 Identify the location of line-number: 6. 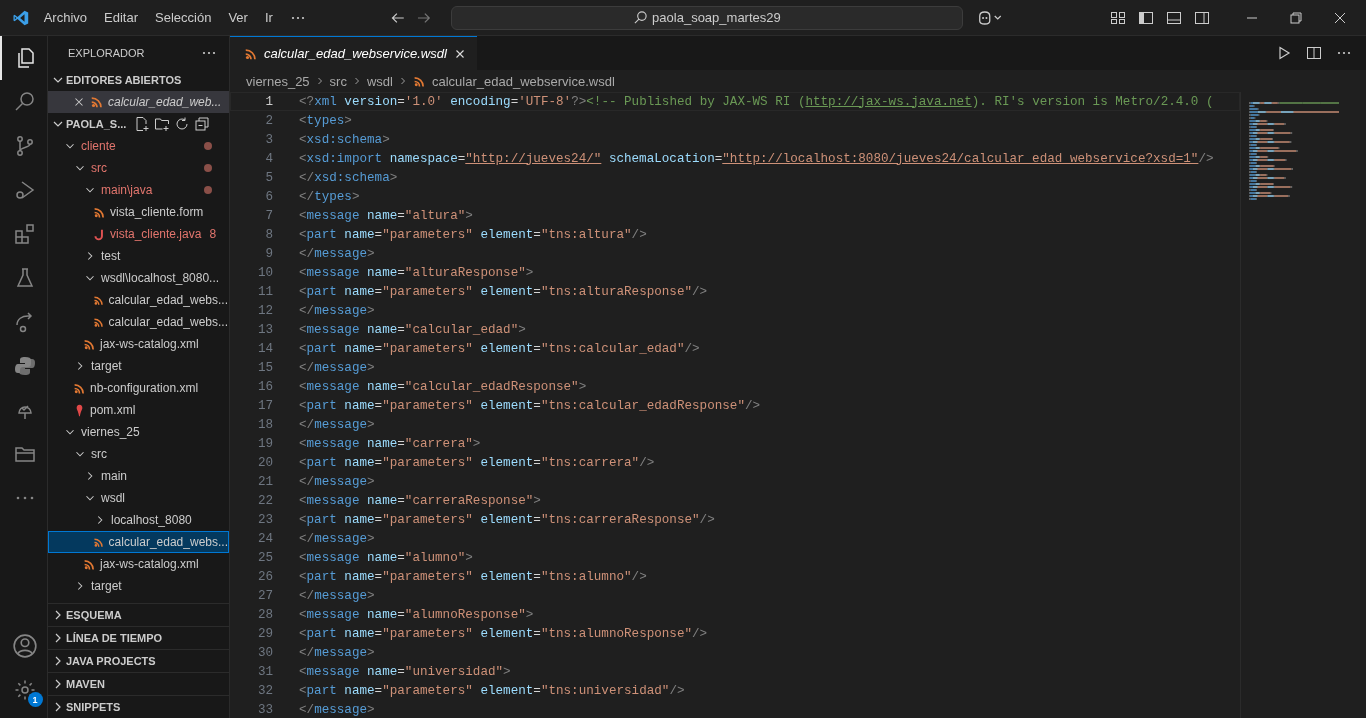
(268, 196).